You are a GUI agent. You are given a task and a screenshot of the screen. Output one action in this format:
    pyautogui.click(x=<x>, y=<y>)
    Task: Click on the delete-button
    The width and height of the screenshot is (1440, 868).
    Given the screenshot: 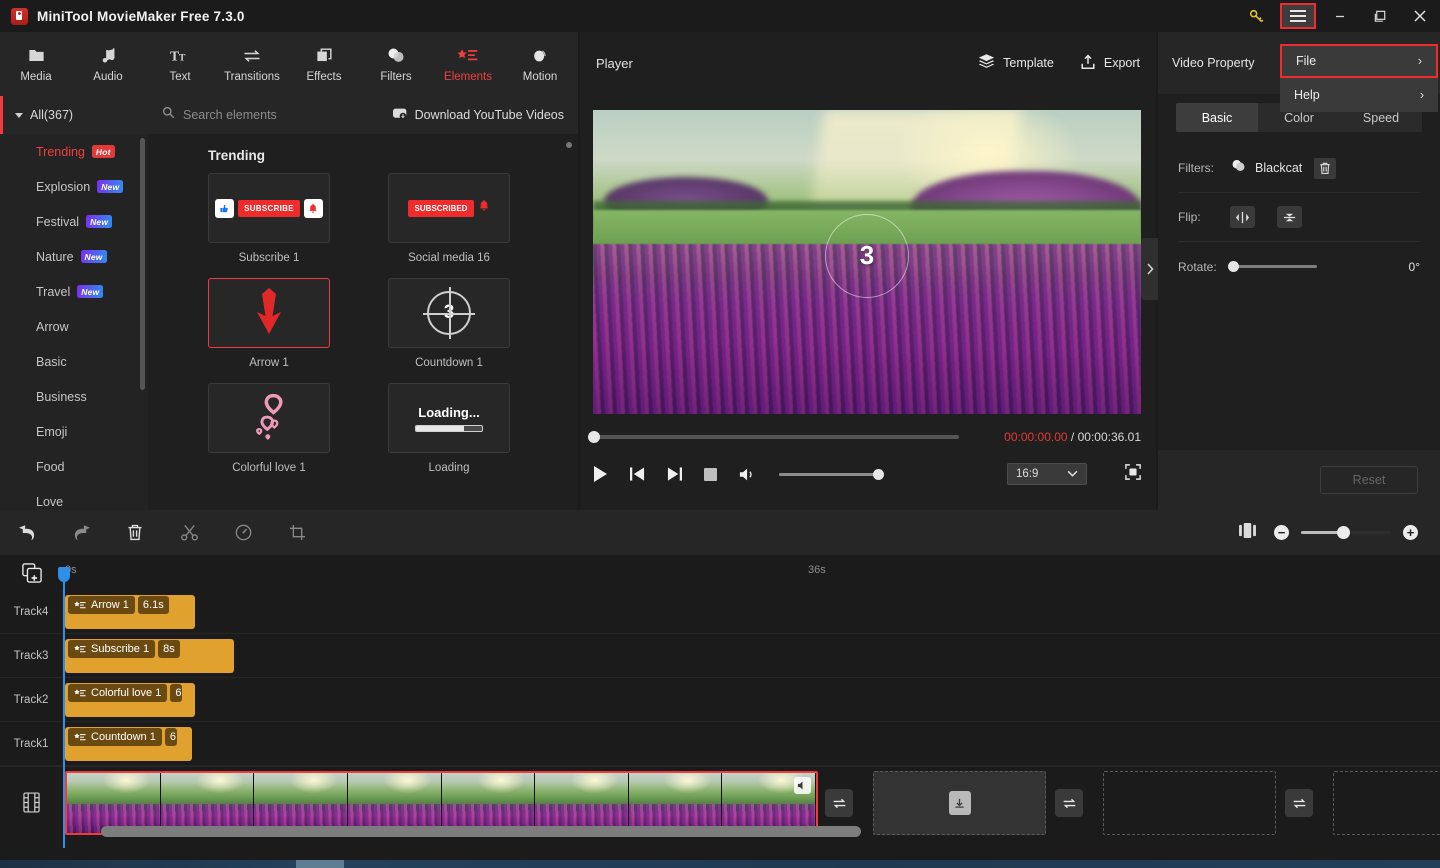 What is the action you would take?
    pyautogui.click(x=135, y=532)
    